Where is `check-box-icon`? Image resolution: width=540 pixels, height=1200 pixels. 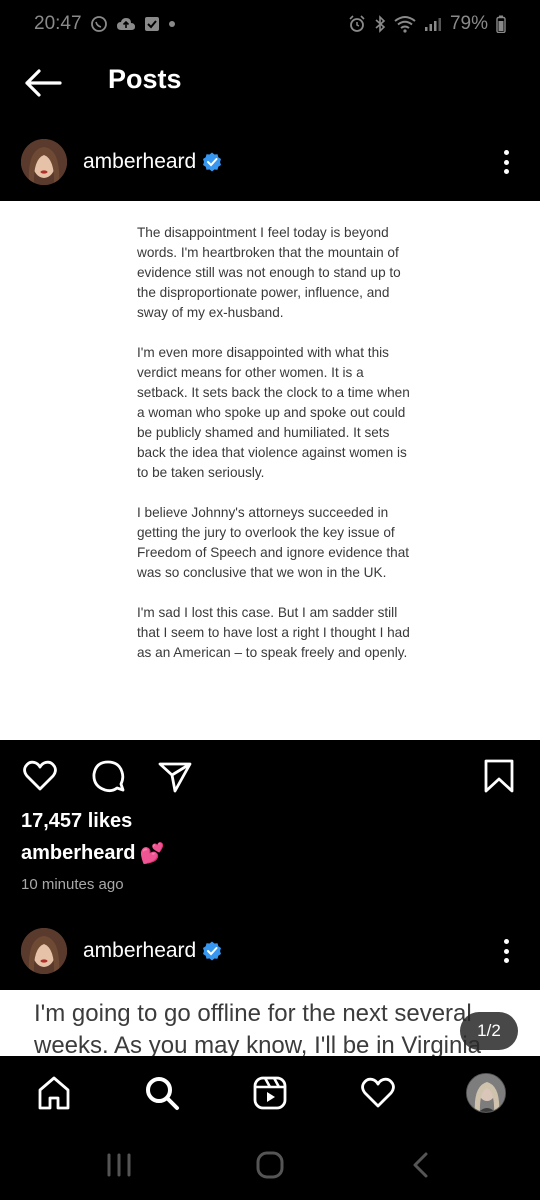
check-box-icon is located at coordinates (152, 24).